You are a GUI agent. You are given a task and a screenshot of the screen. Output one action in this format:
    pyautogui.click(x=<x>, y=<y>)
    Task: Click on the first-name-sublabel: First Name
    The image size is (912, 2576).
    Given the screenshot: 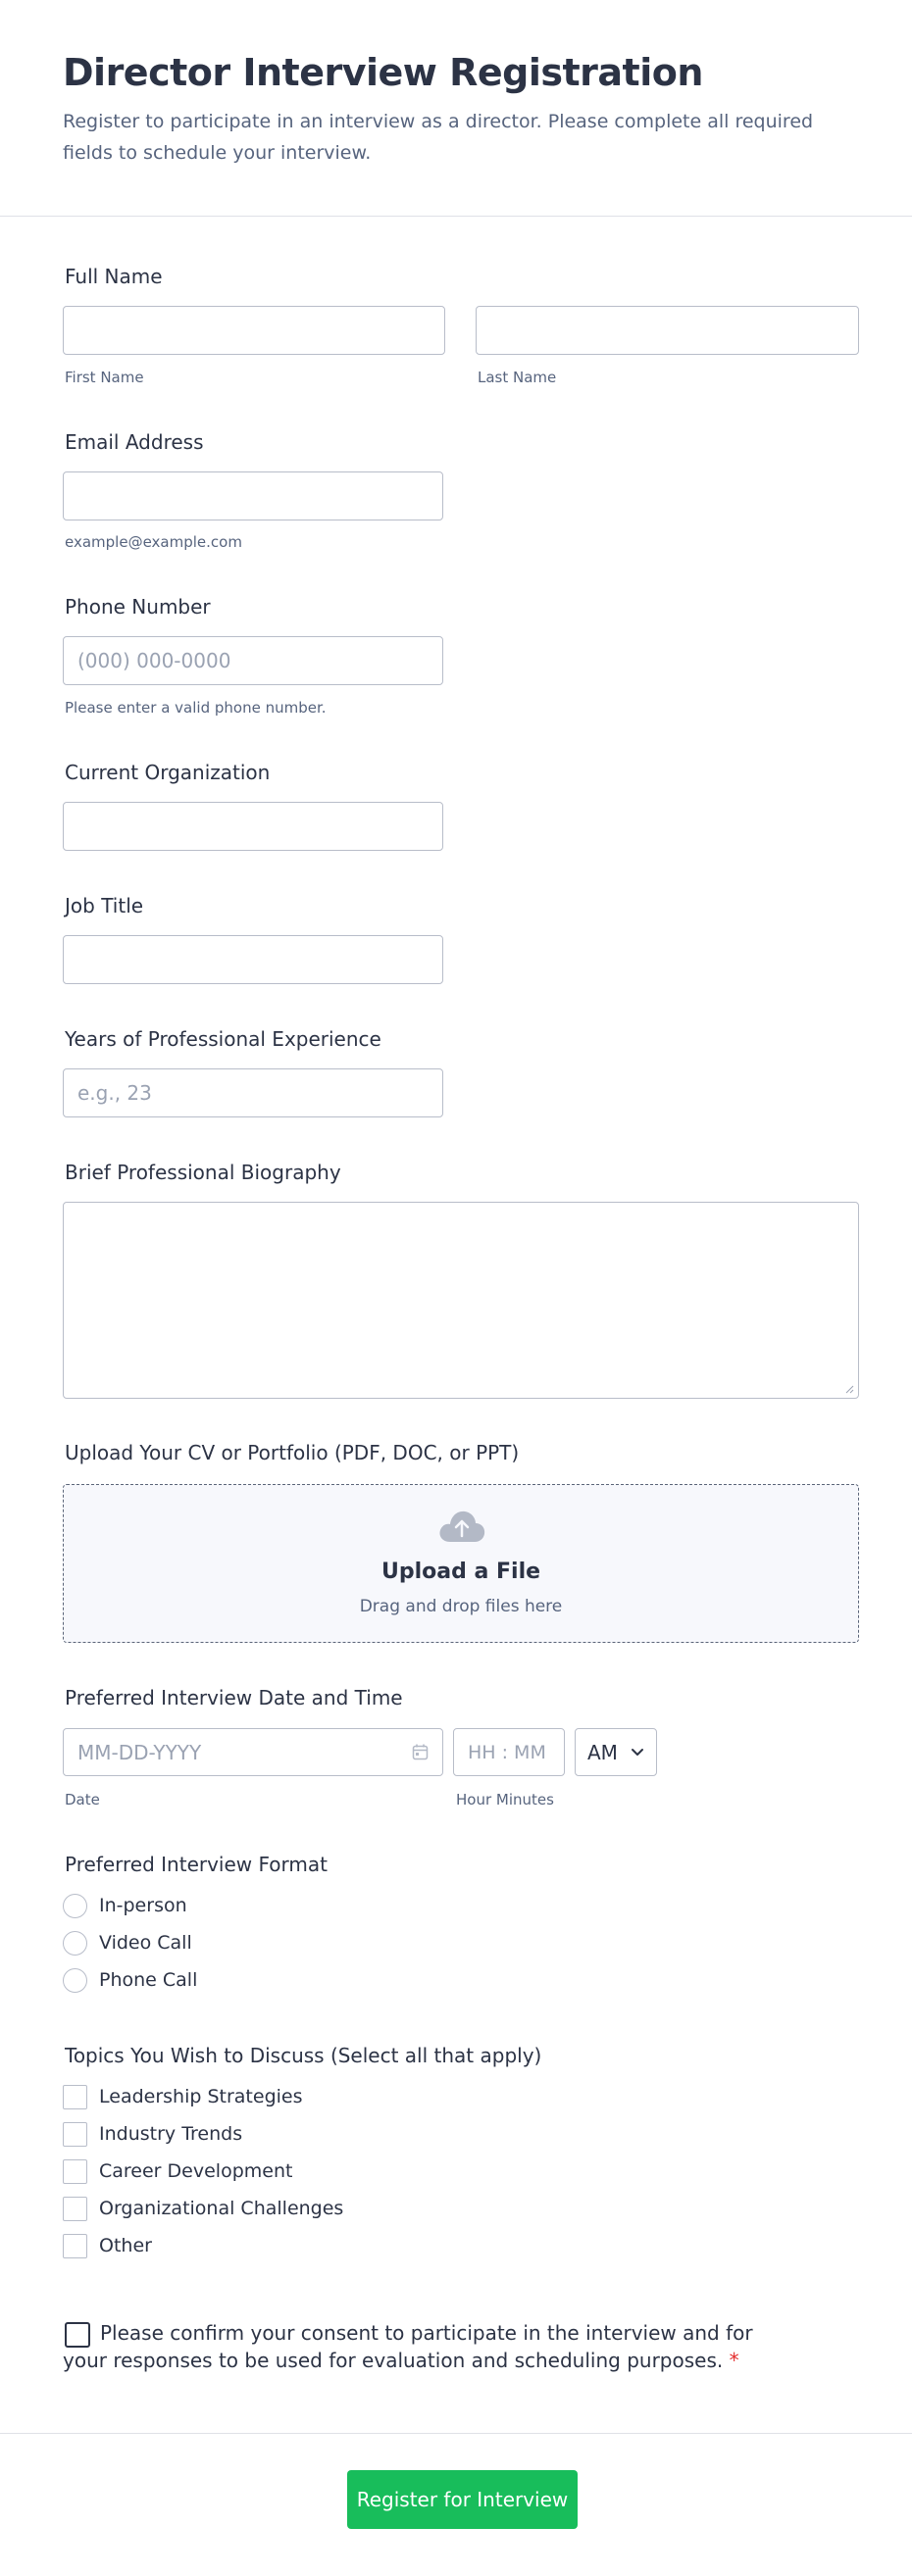 What is the action you would take?
    pyautogui.click(x=104, y=377)
    